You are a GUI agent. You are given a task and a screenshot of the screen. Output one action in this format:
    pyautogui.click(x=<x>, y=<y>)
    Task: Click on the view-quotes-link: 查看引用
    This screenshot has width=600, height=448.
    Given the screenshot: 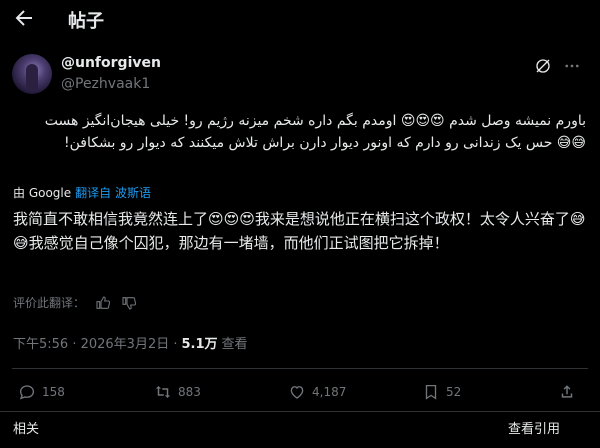 What is the action you would take?
    pyautogui.click(x=534, y=427)
    